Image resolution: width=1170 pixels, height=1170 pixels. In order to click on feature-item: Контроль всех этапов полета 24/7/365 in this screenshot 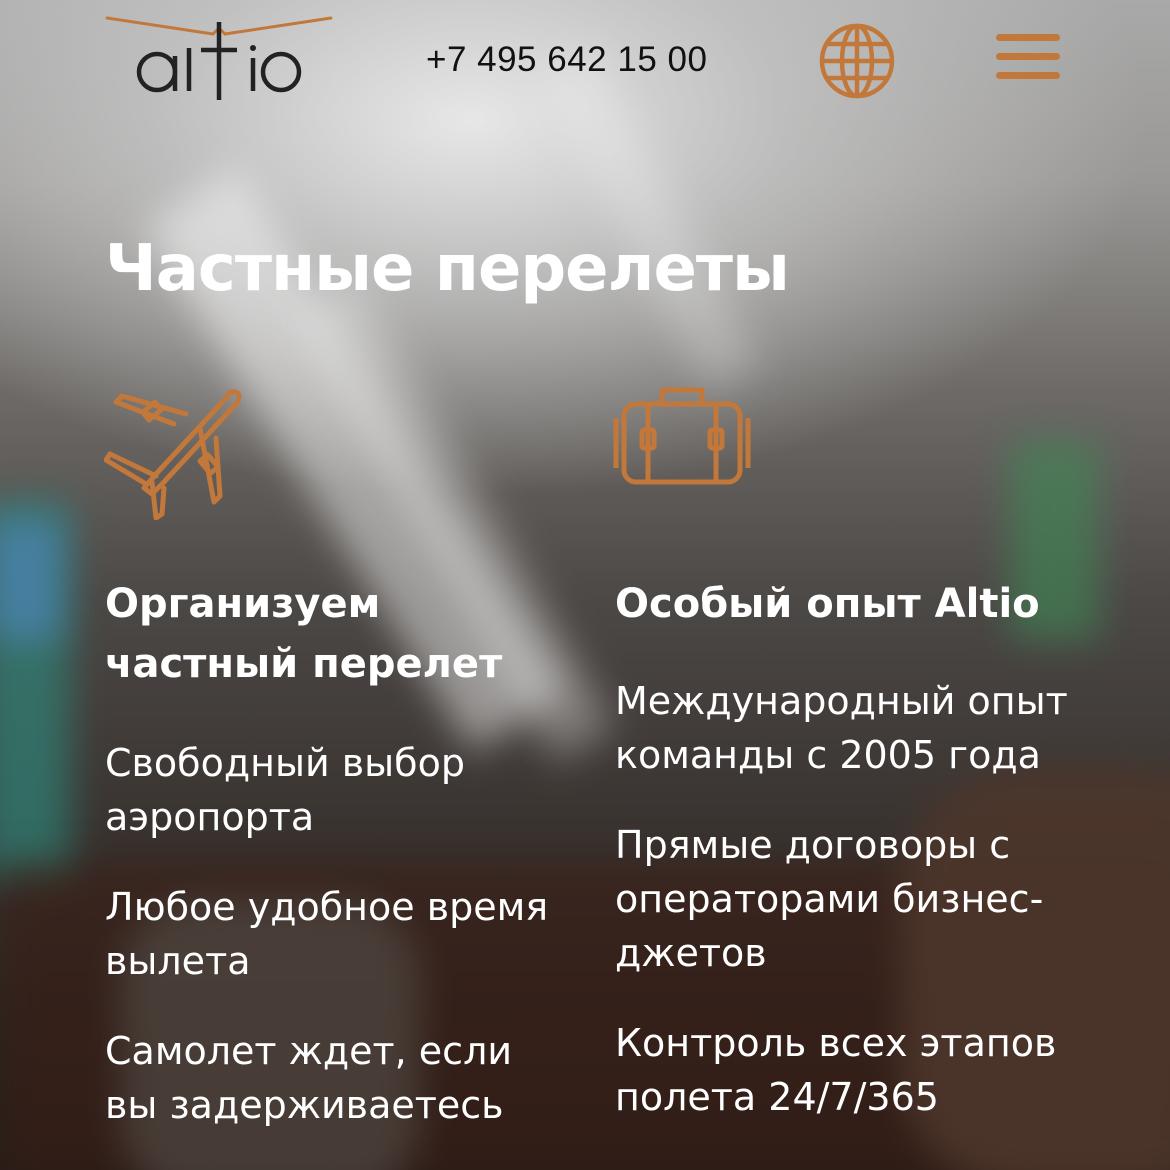, I will do `click(836, 1070)`.